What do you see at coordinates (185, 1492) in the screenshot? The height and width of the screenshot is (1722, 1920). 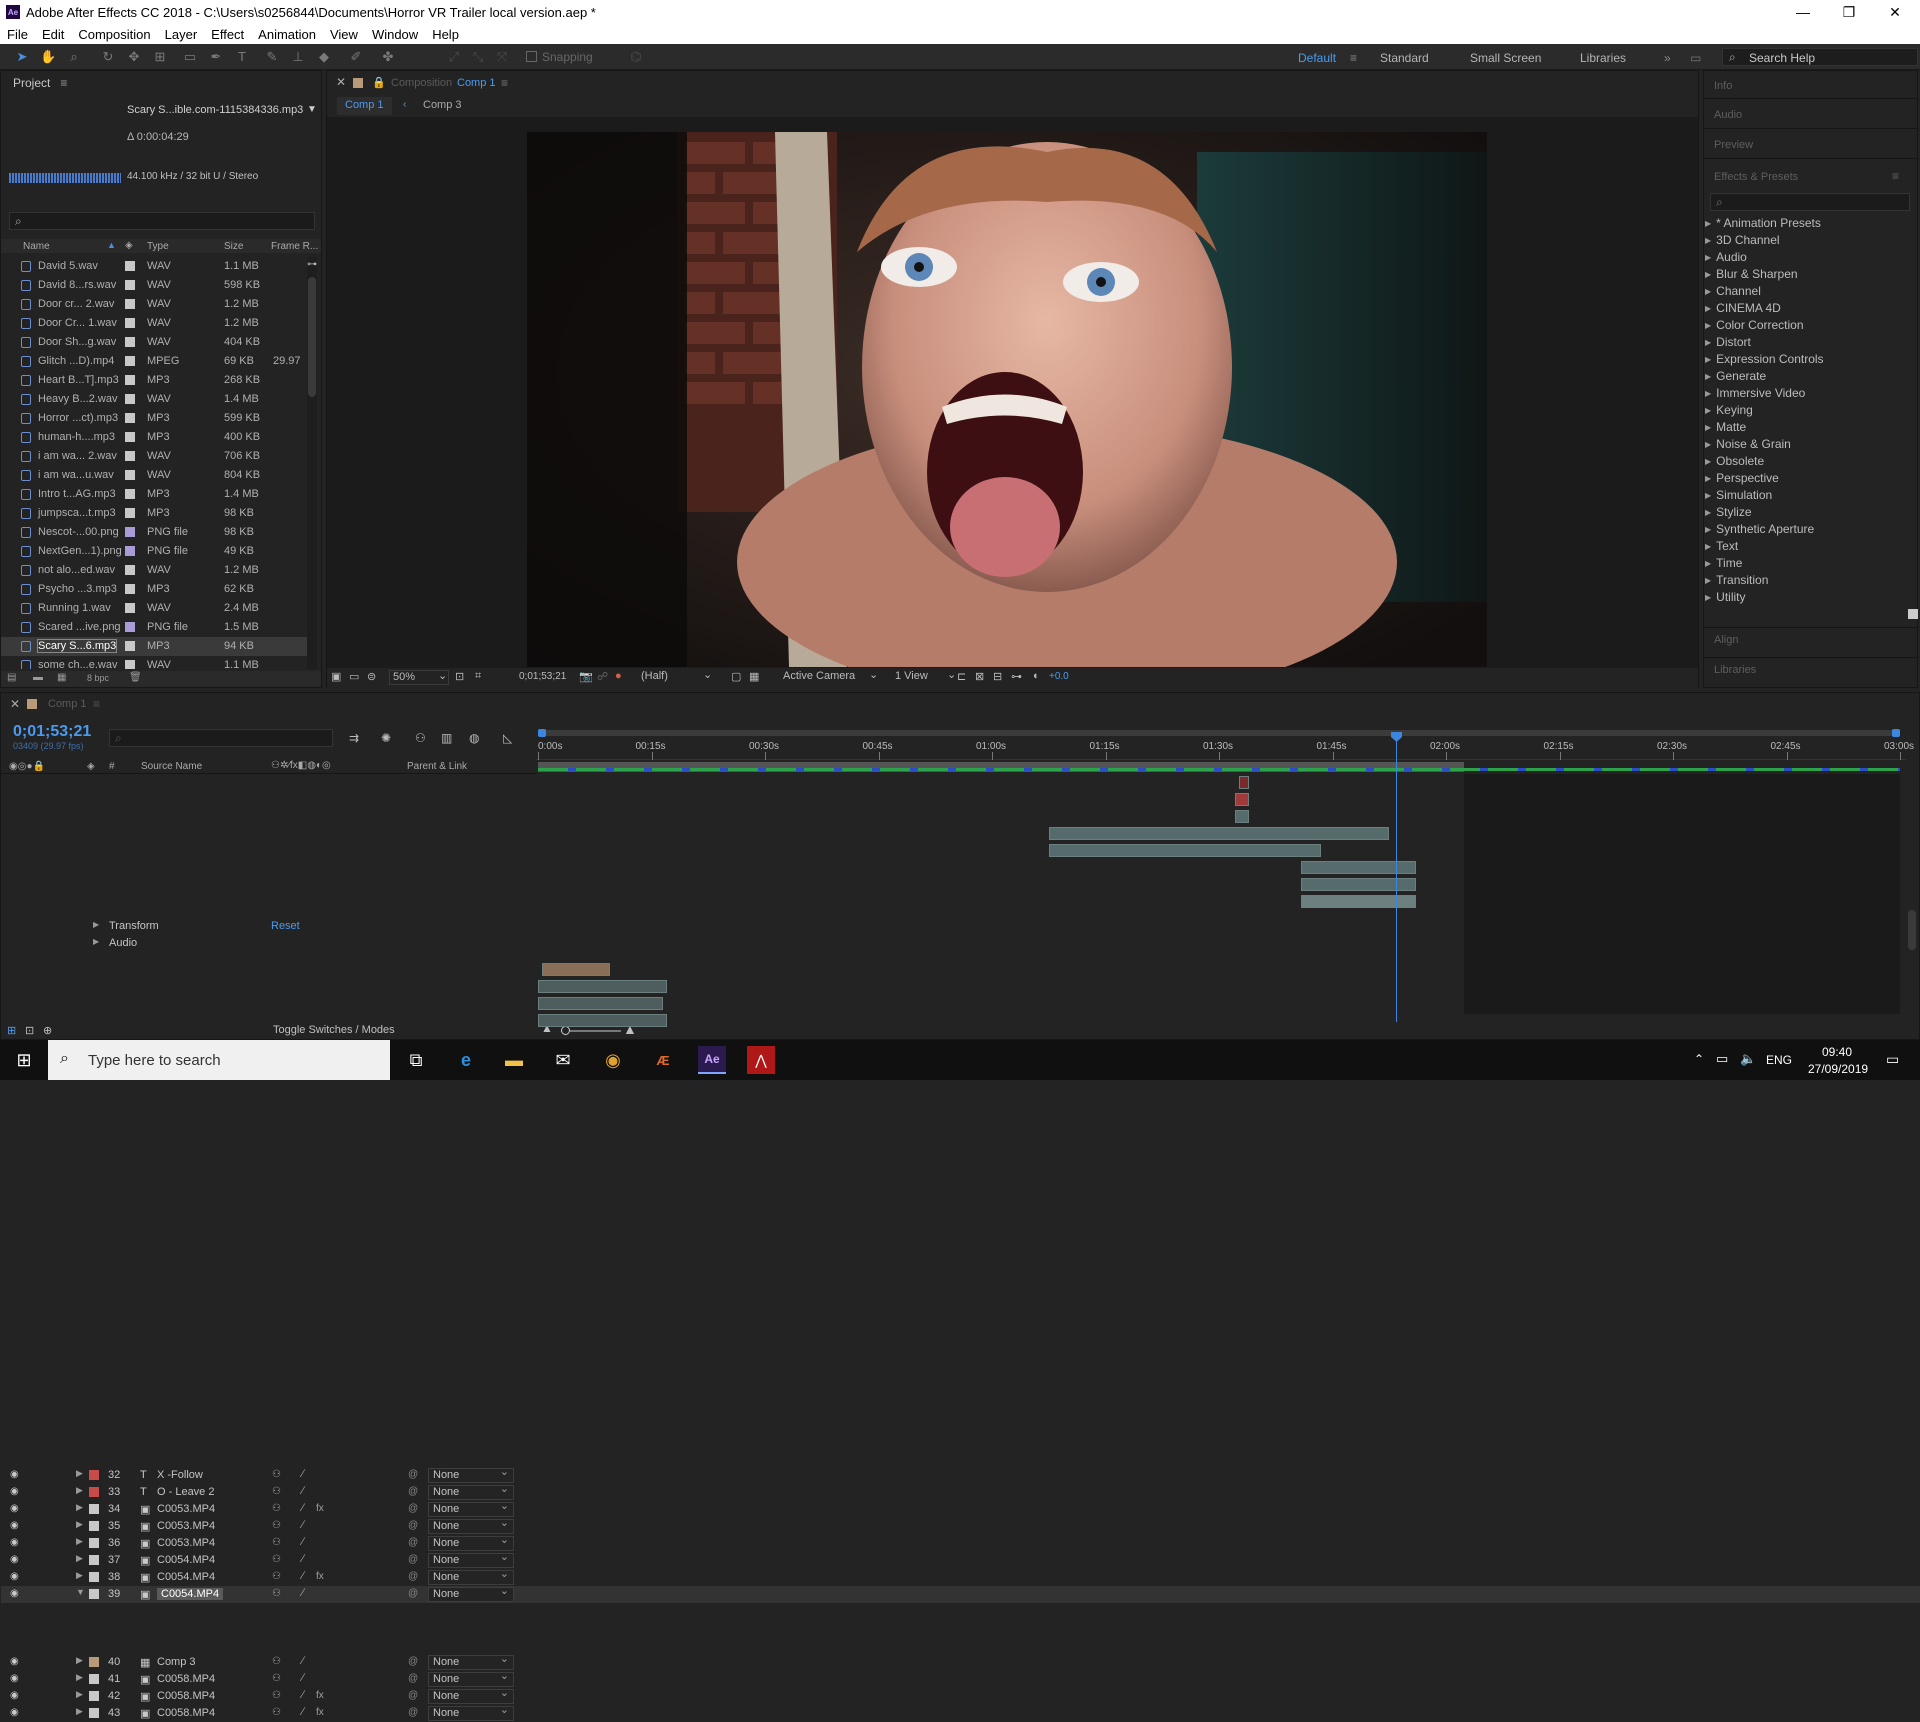 I see `layer-name: O - Leave 2` at bounding box center [185, 1492].